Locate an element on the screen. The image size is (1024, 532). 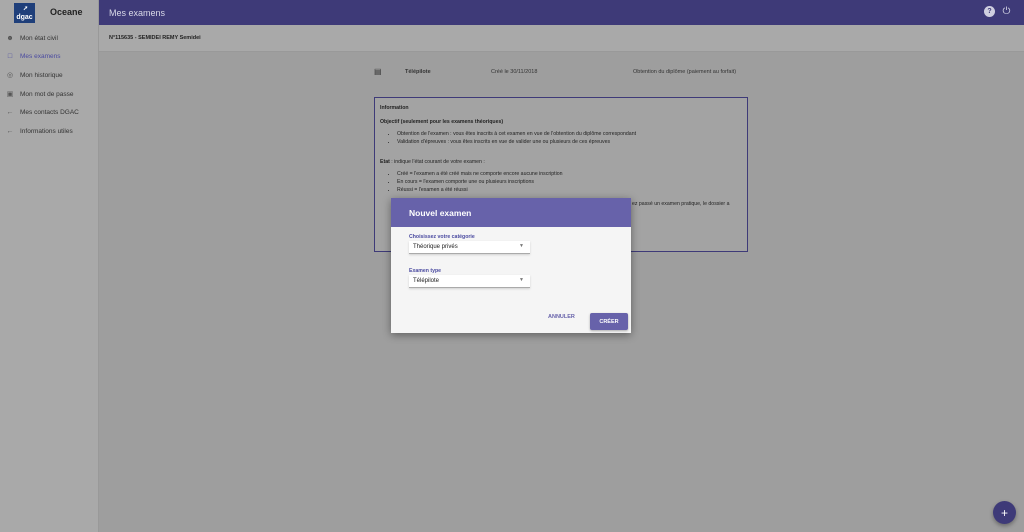
sidebar-item-label: Mes contacts DGAC is located at coordinates (49, 113).